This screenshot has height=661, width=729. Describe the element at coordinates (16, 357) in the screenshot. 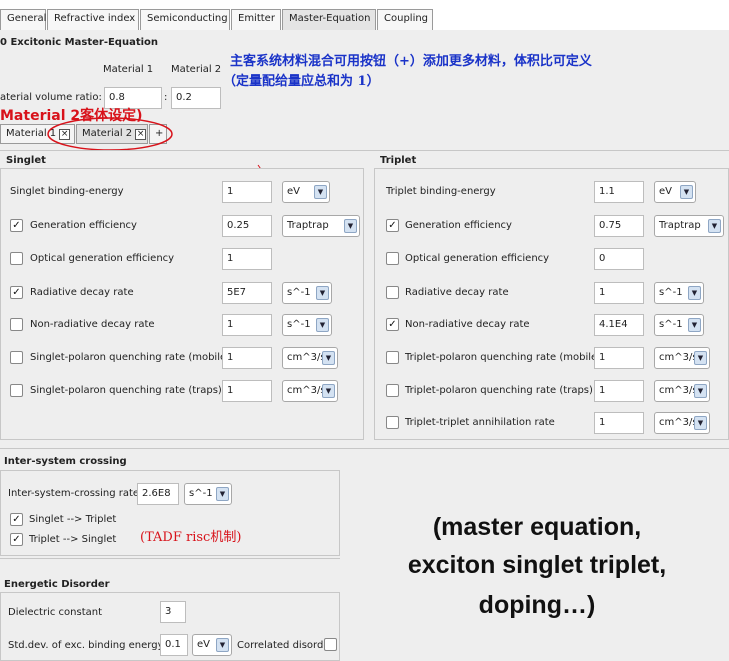

I see `spq-mobile-checkbox` at that location.